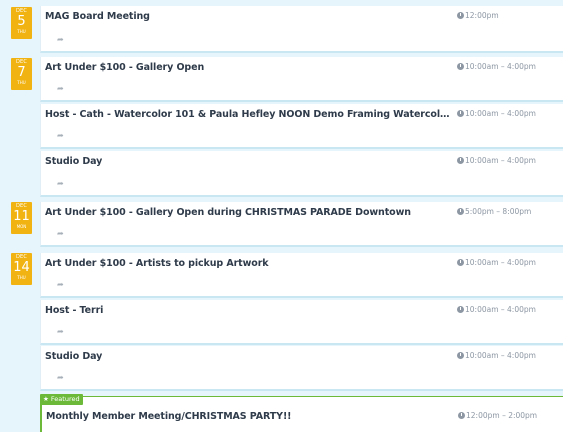 This screenshot has width=563, height=432. I want to click on event-title: Monthly Member Meeting/CHRISTMAS PARTY!!, so click(168, 416).